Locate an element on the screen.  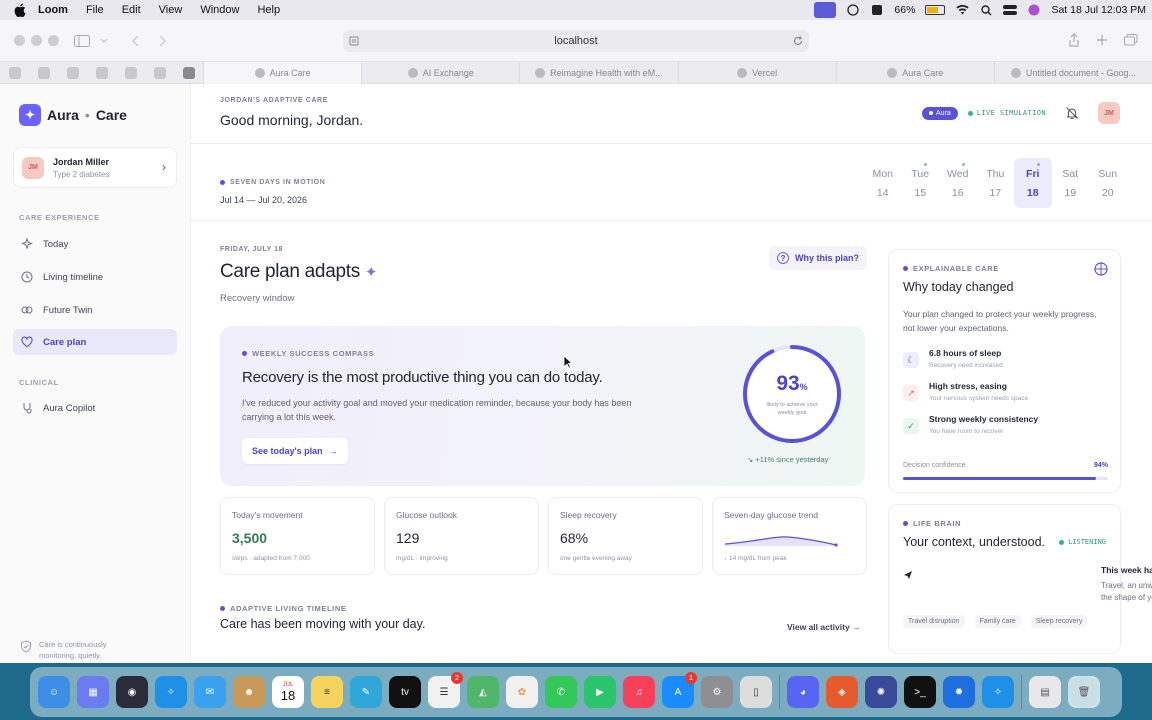
brain-icon is located at coordinates (1101, 271).